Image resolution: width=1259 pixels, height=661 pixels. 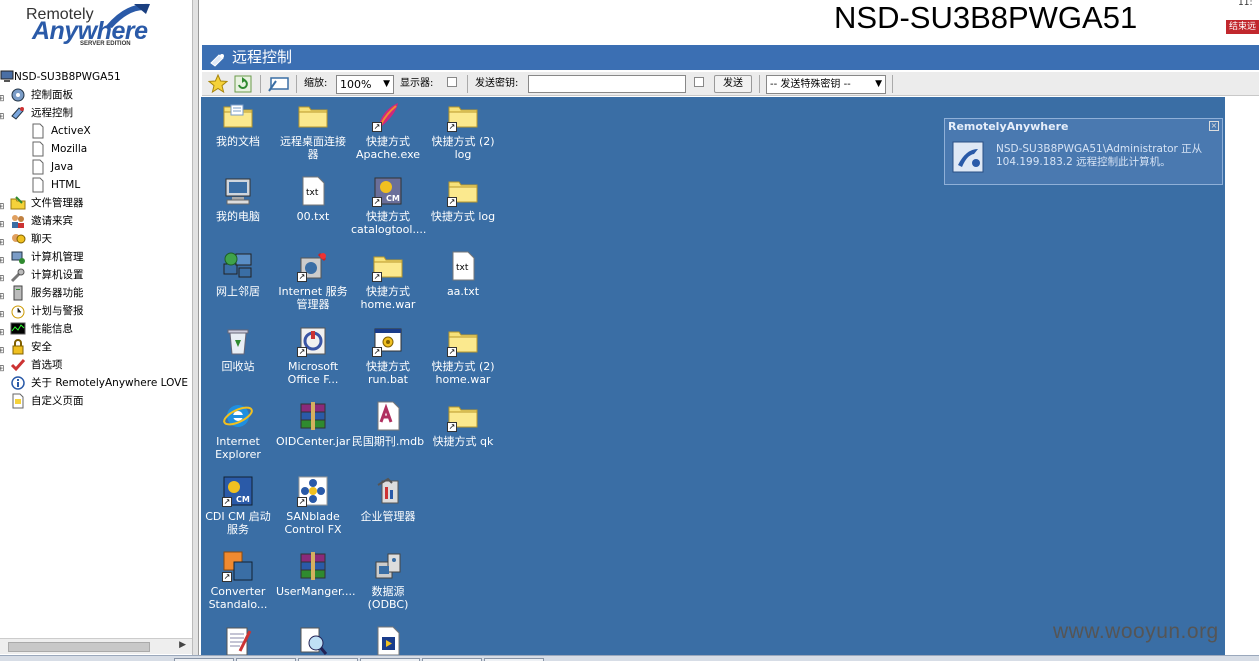 I want to click on tree-item: ⊞ 计算机设置, so click(x=96, y=275).